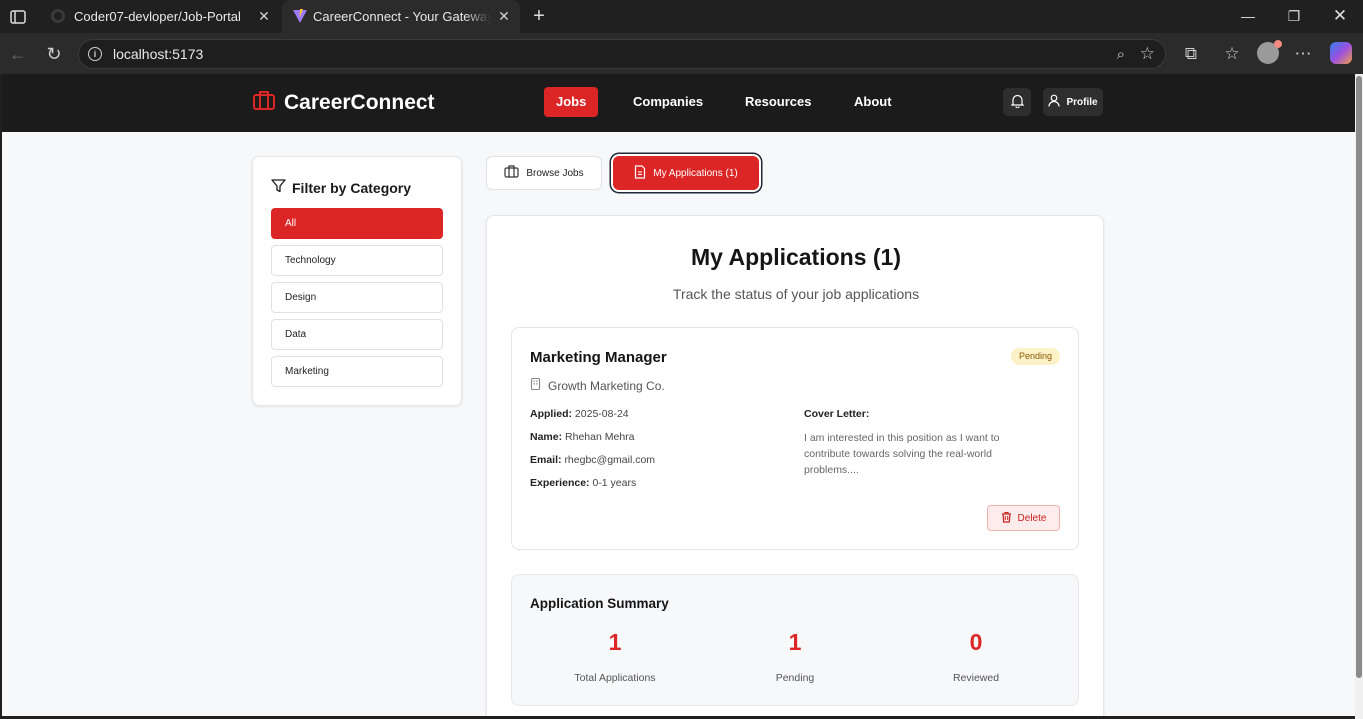 This screenshot has height=719, width=1363. What do you see at coordinates (695, 173) in the screenshot?
I see `my-applications-label: My Applications (1)` at bounding box center [695, 173].